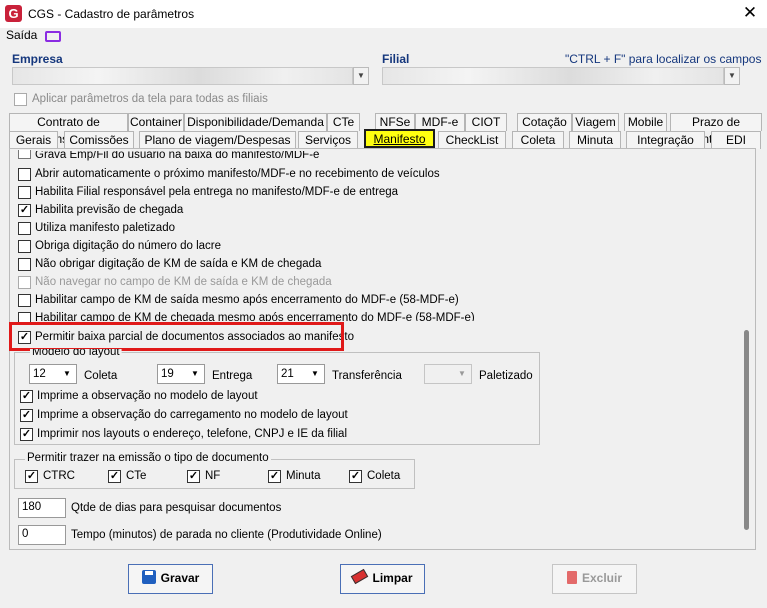  I want to click on doc-type-label: Coleta, so click(384, 476).